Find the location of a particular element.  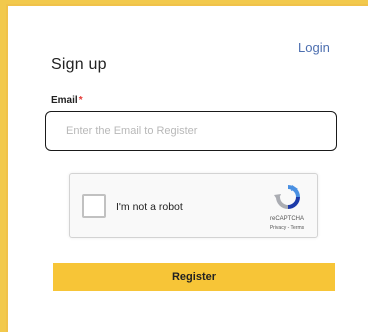

email-label: Email* is located at coordinates (67, 100).